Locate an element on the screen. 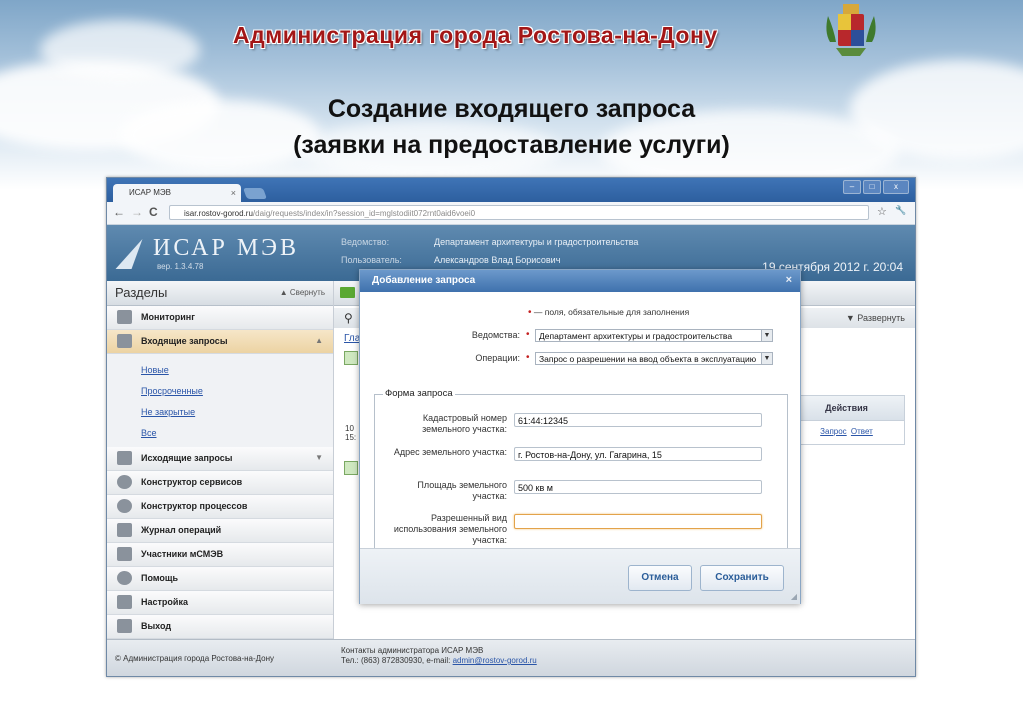 The image size is (1023, 708). browser-tab-title: ИСАР МЭВ is located at coordinates (150, 192).